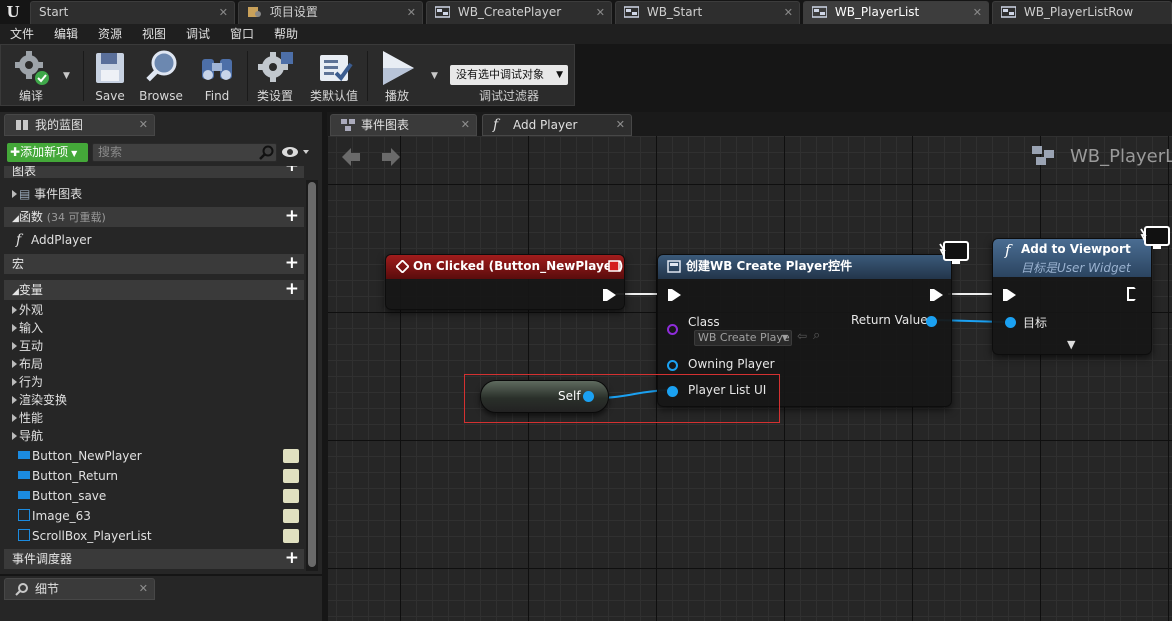 Image resolution: width=1172 pixels, height=621 pixels. What do you see at coordinates (154, 240) in the screenshot?
I see `function-item-addplayer: f AddPlayer` at bounding box center [154, 240].